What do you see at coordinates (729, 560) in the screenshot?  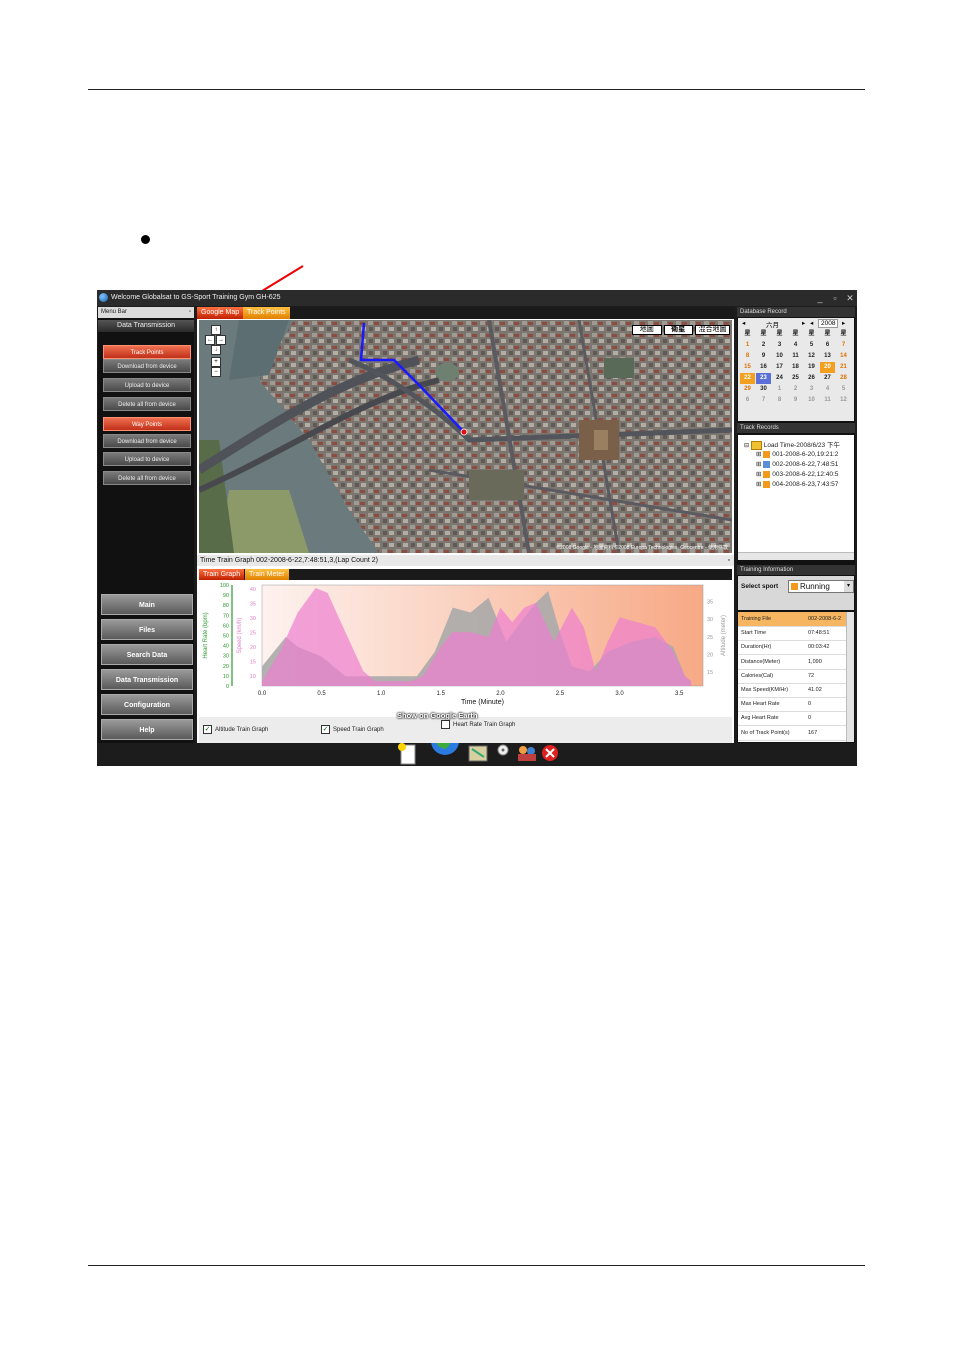 I see `graph-pin-icon: ▫` at bounding box center [729, 560].